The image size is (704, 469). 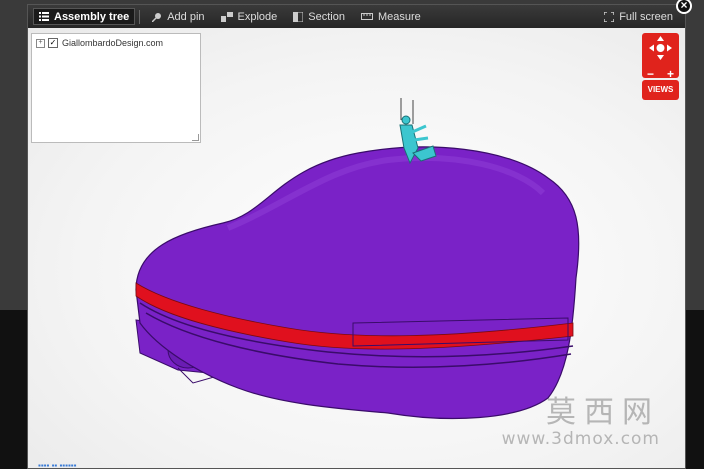 What do you see at coordinates (660, 48) in the screenshot?
I see `move-arrows-icon` at bounding box center [660, 48].